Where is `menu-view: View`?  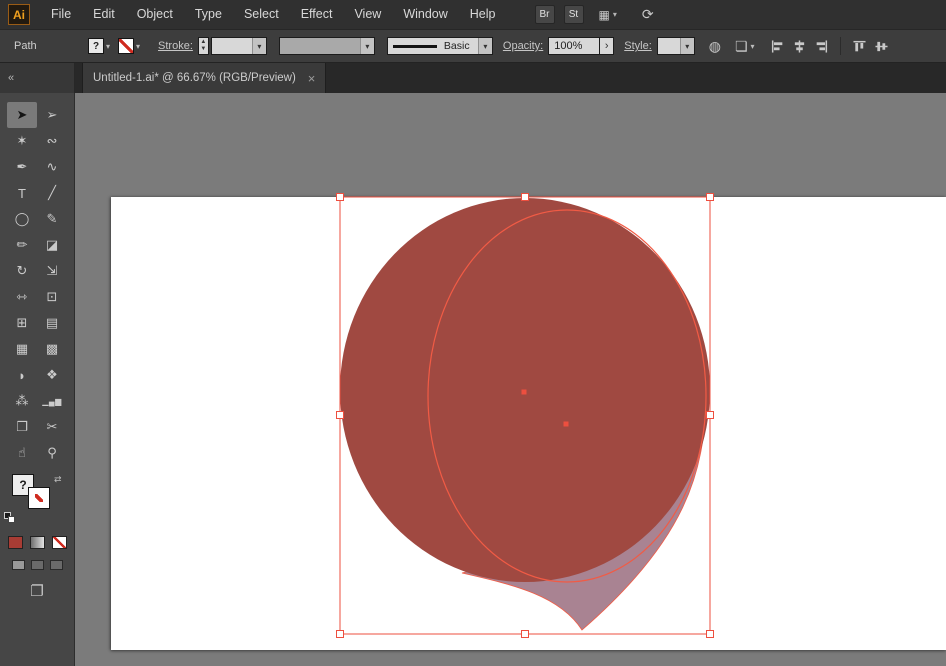 menu-view: View is located at coordinates (367, 14).